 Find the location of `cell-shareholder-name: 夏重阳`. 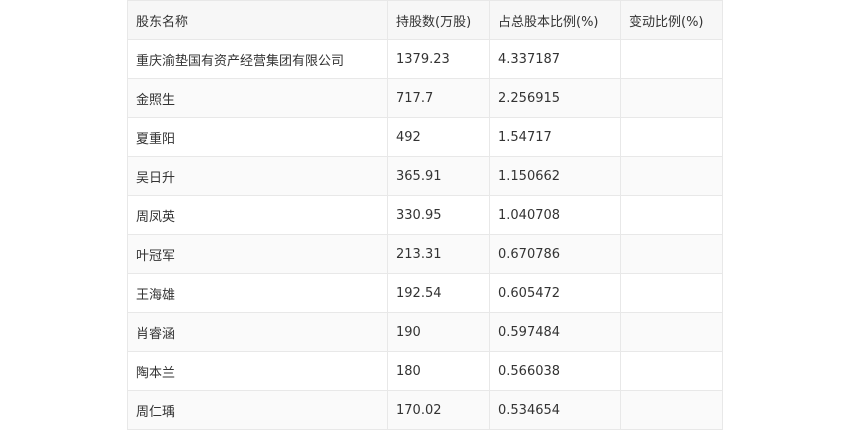

cell-shareholder-name: 夏重阳 is located at coordinates (257, 137).